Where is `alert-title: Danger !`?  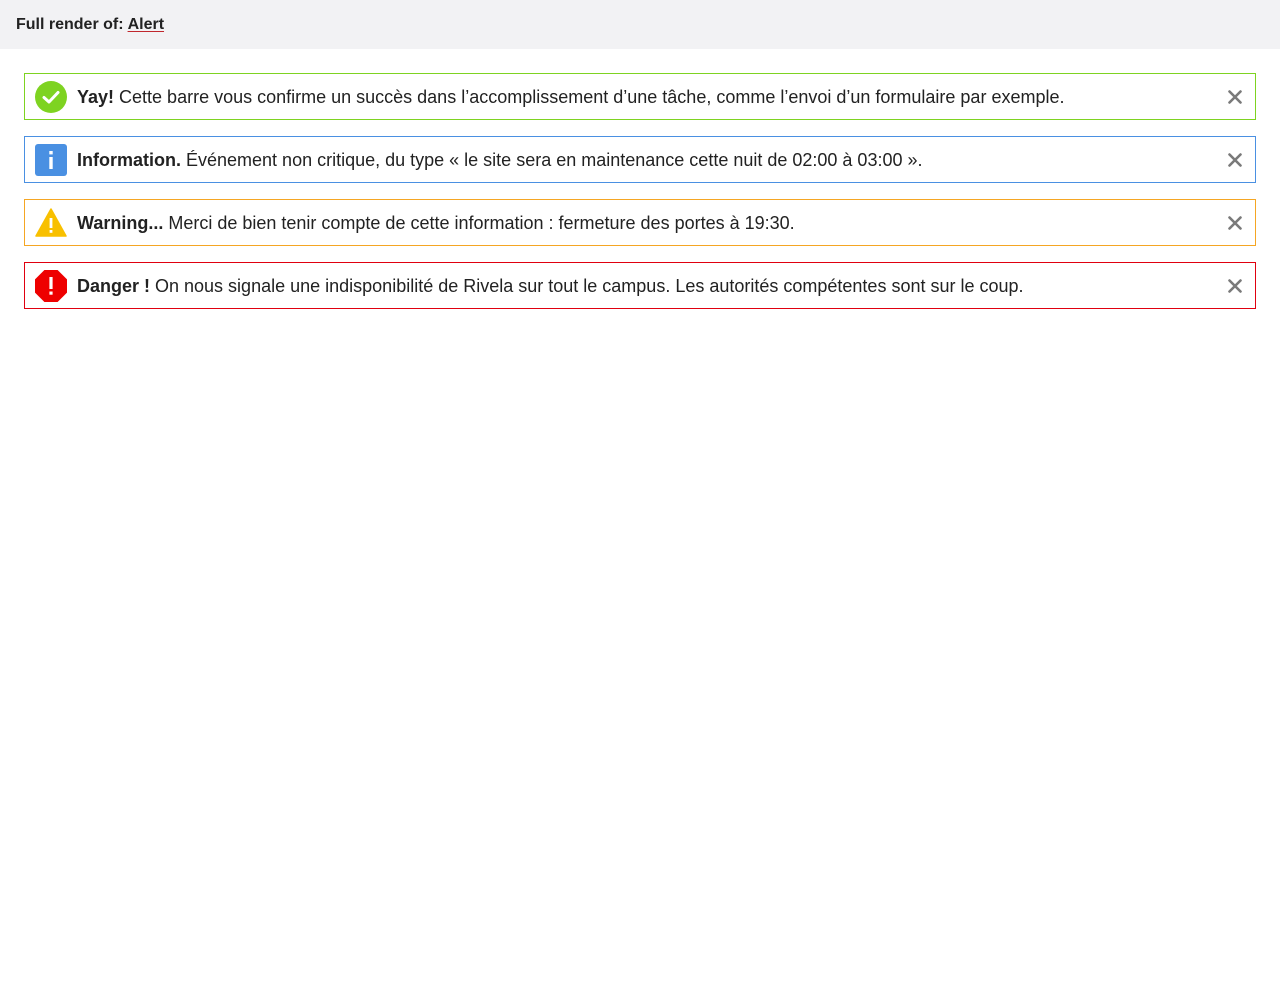
alert-title: Danger ! is located at coordinates (114, 285).